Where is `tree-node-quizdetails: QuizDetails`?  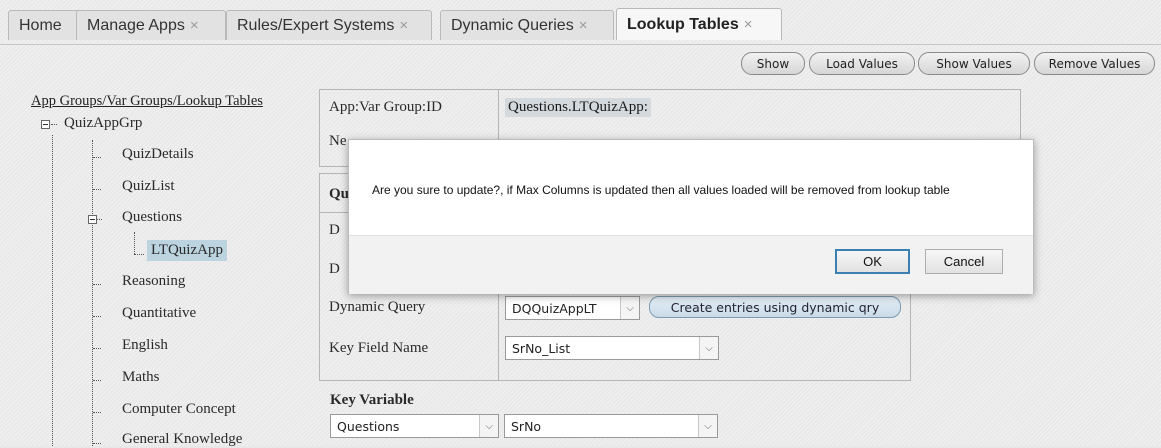 tree-node-quizdetails: QuizDetails is located at coordinates (158, 154).